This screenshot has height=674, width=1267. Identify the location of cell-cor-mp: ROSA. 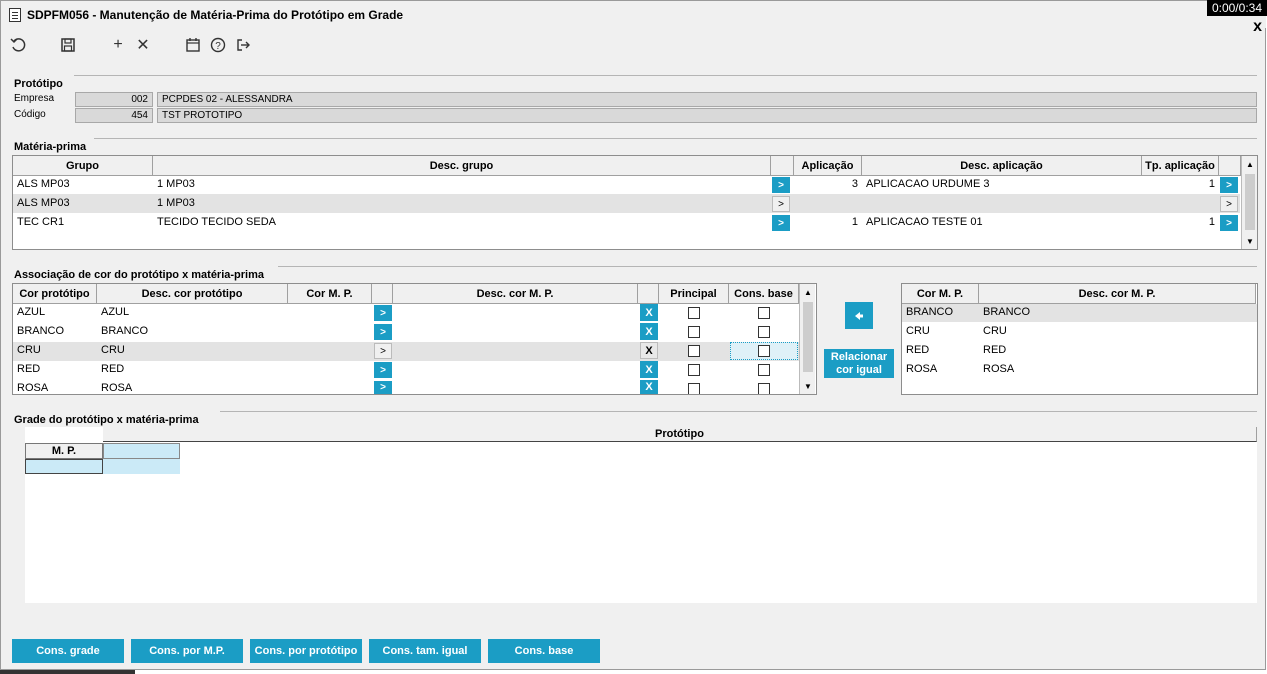
(922, 369).